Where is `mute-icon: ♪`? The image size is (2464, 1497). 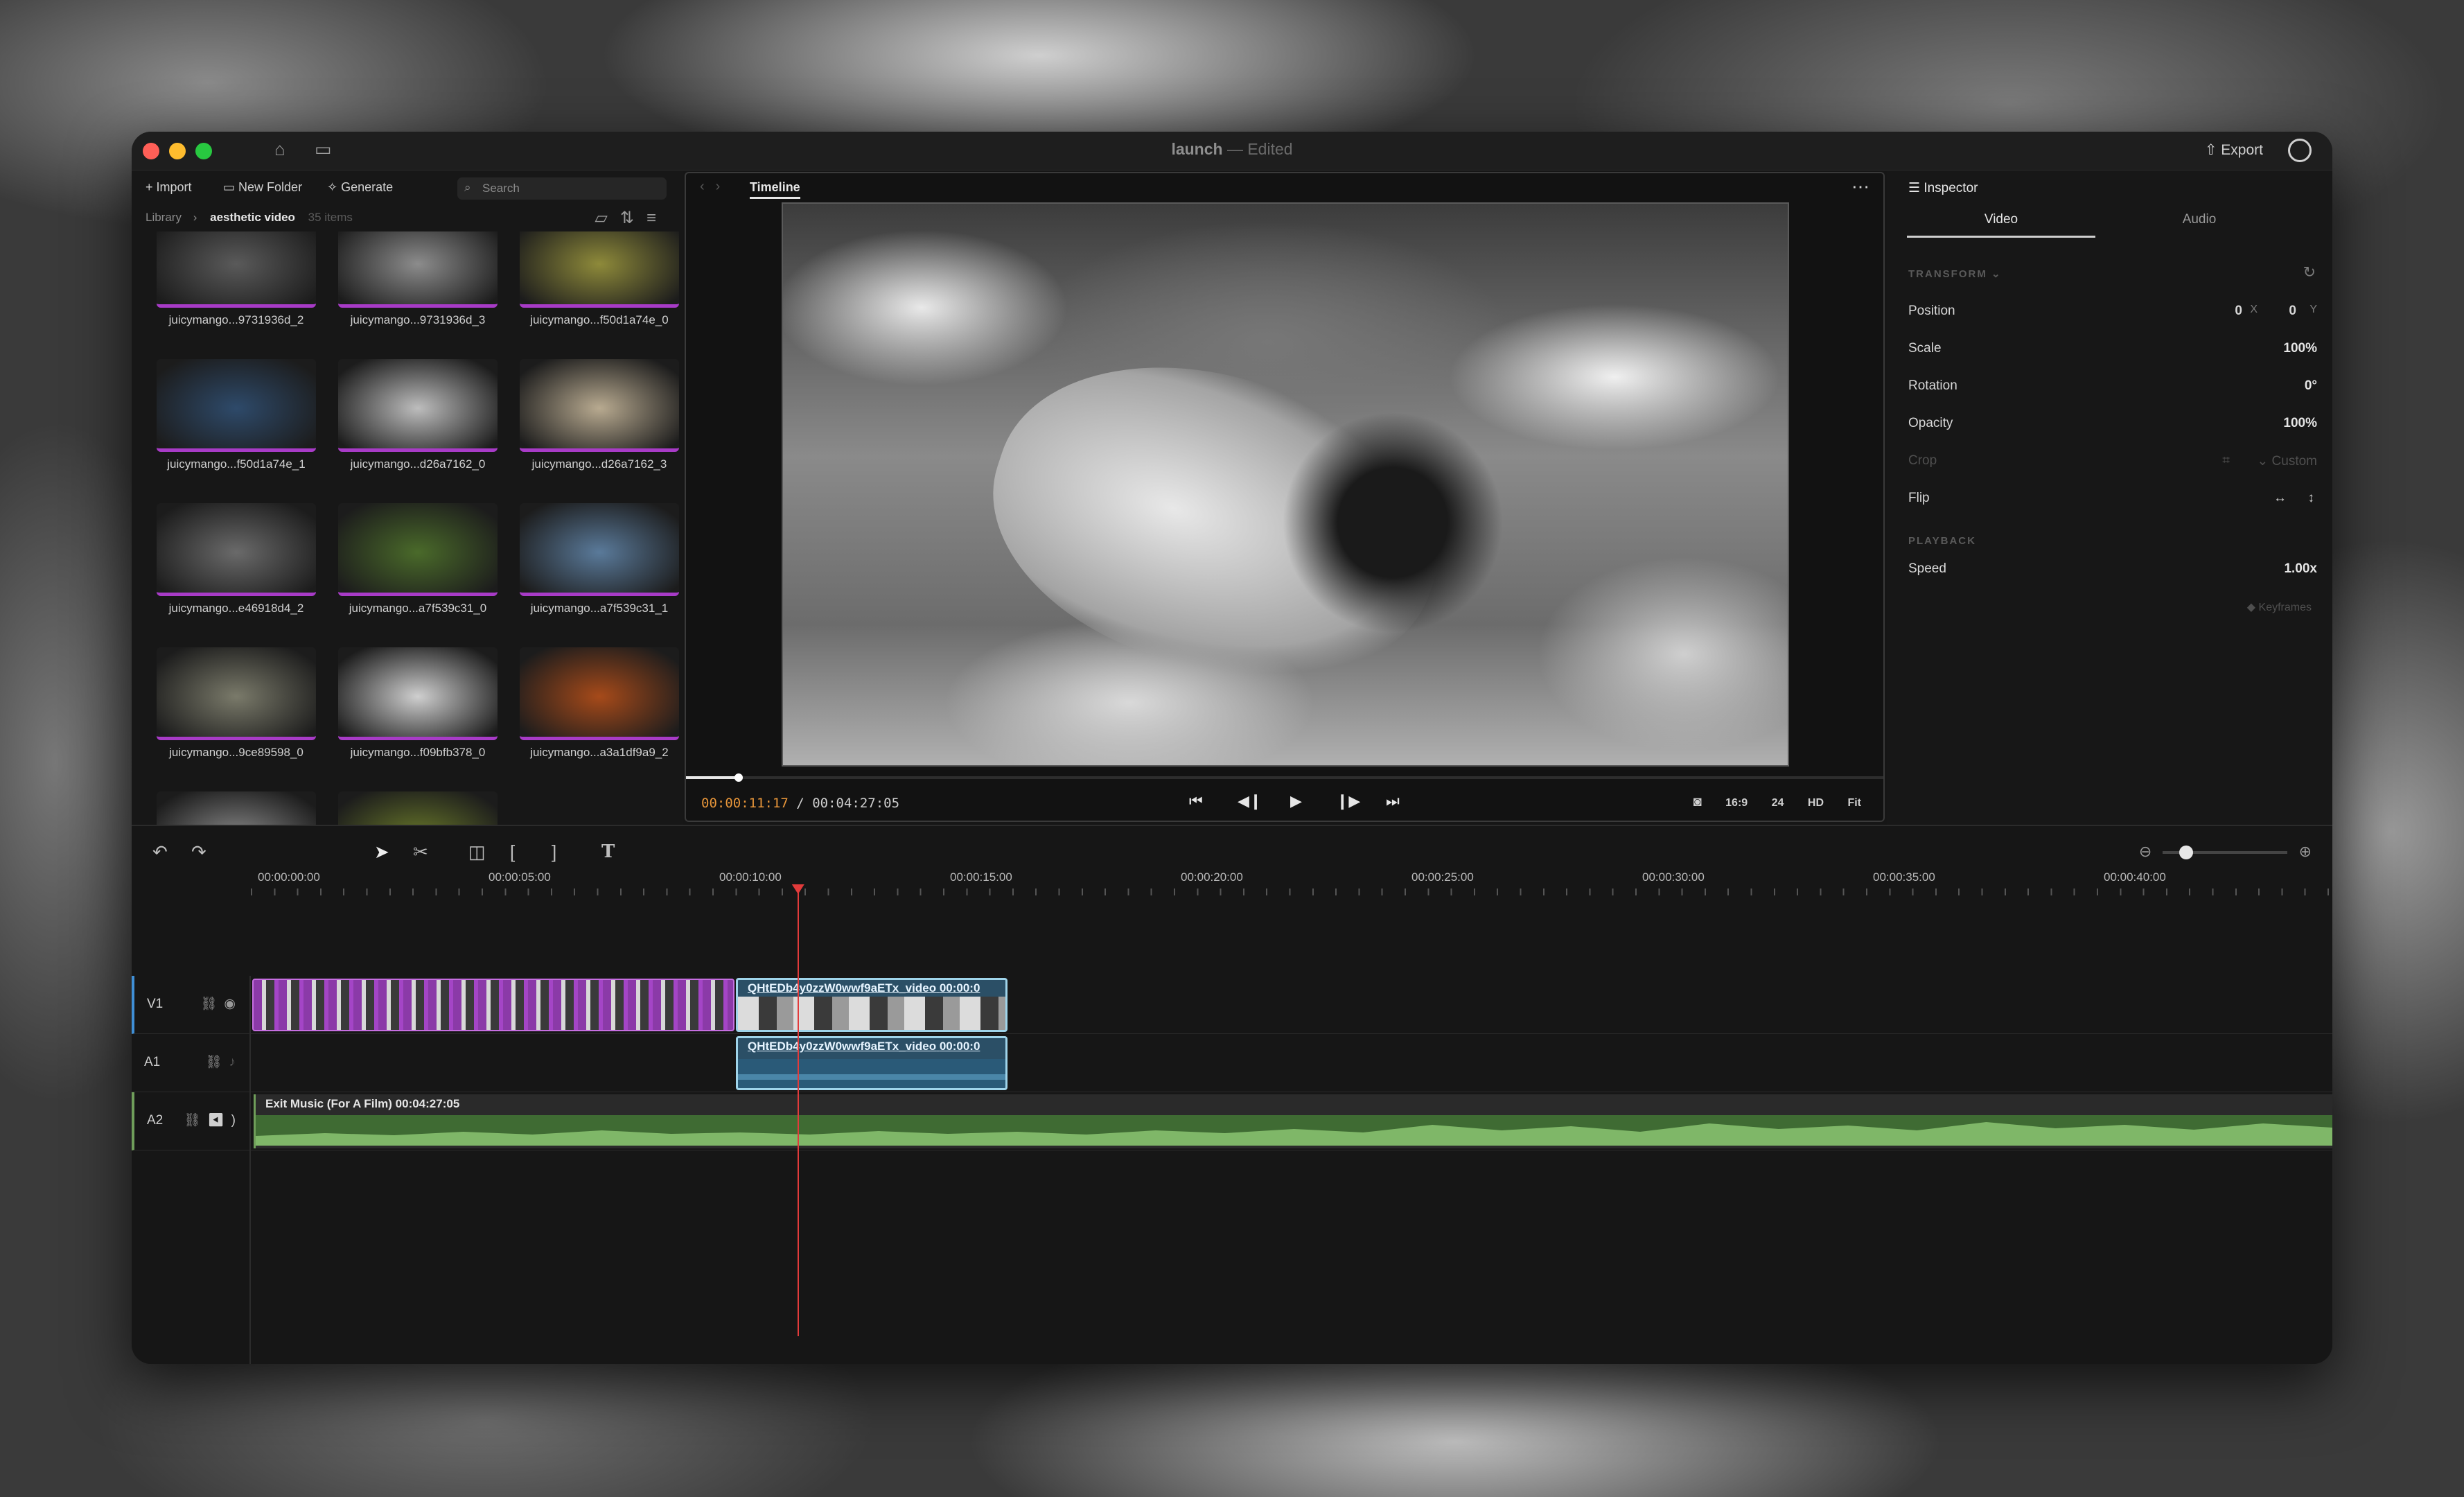 mute-icon: ♪ is located at coordinates (236, 1062).